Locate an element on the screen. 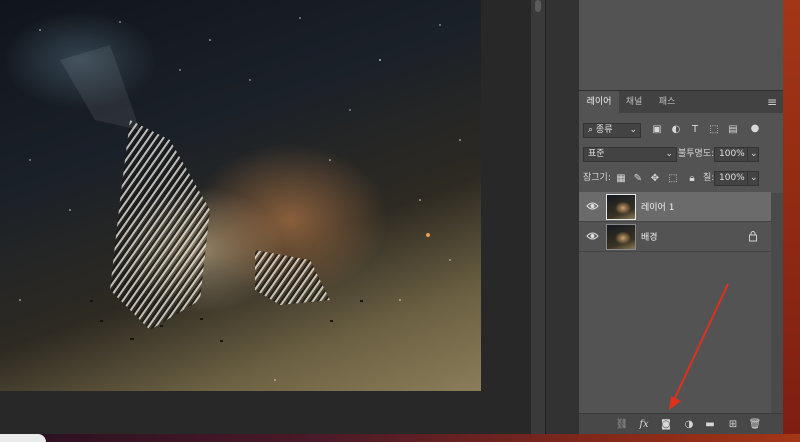  scrollbar-thumb is located at coordinates (538, 6).